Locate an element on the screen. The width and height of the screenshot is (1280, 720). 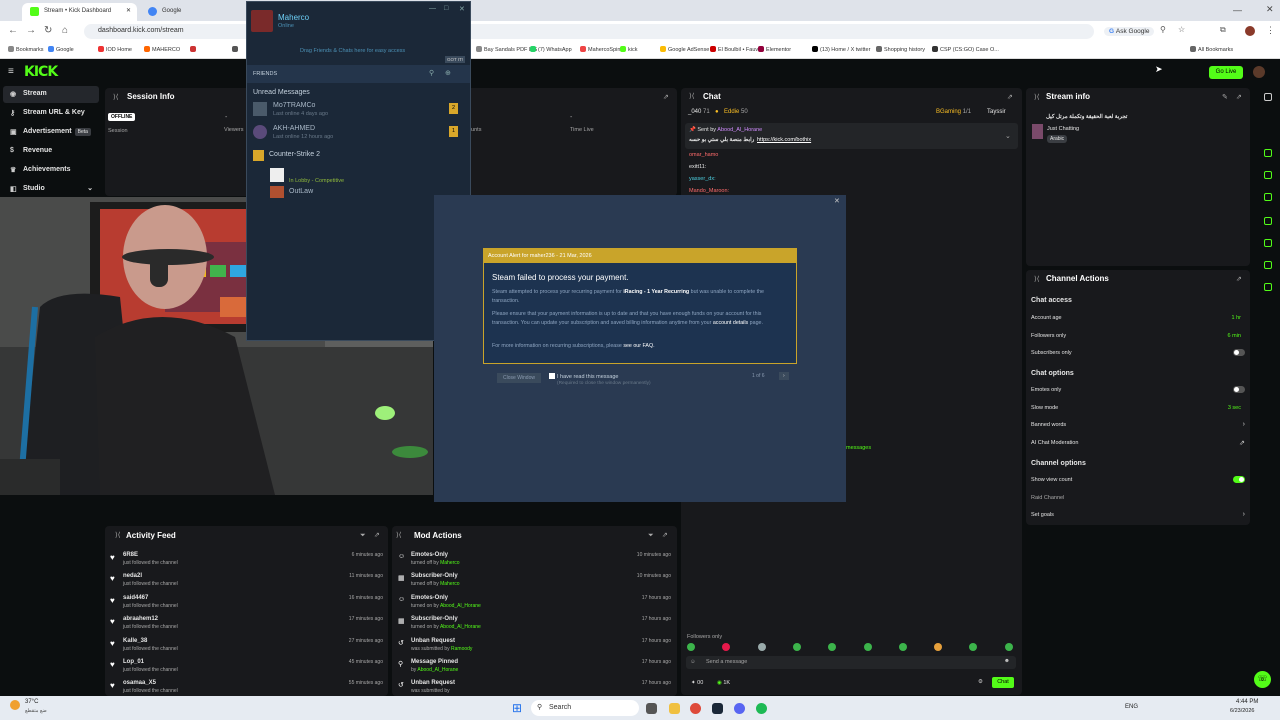
activity-collapse-icon: ⟩⟨ is located at coordinates (117, 535).